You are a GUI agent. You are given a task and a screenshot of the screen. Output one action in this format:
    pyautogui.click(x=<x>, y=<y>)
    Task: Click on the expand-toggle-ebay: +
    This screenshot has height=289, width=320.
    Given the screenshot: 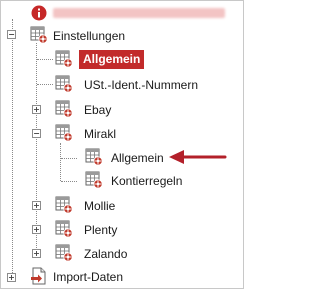 What is the action you would take?
    pyautogui.click(x=36, y=109)
    